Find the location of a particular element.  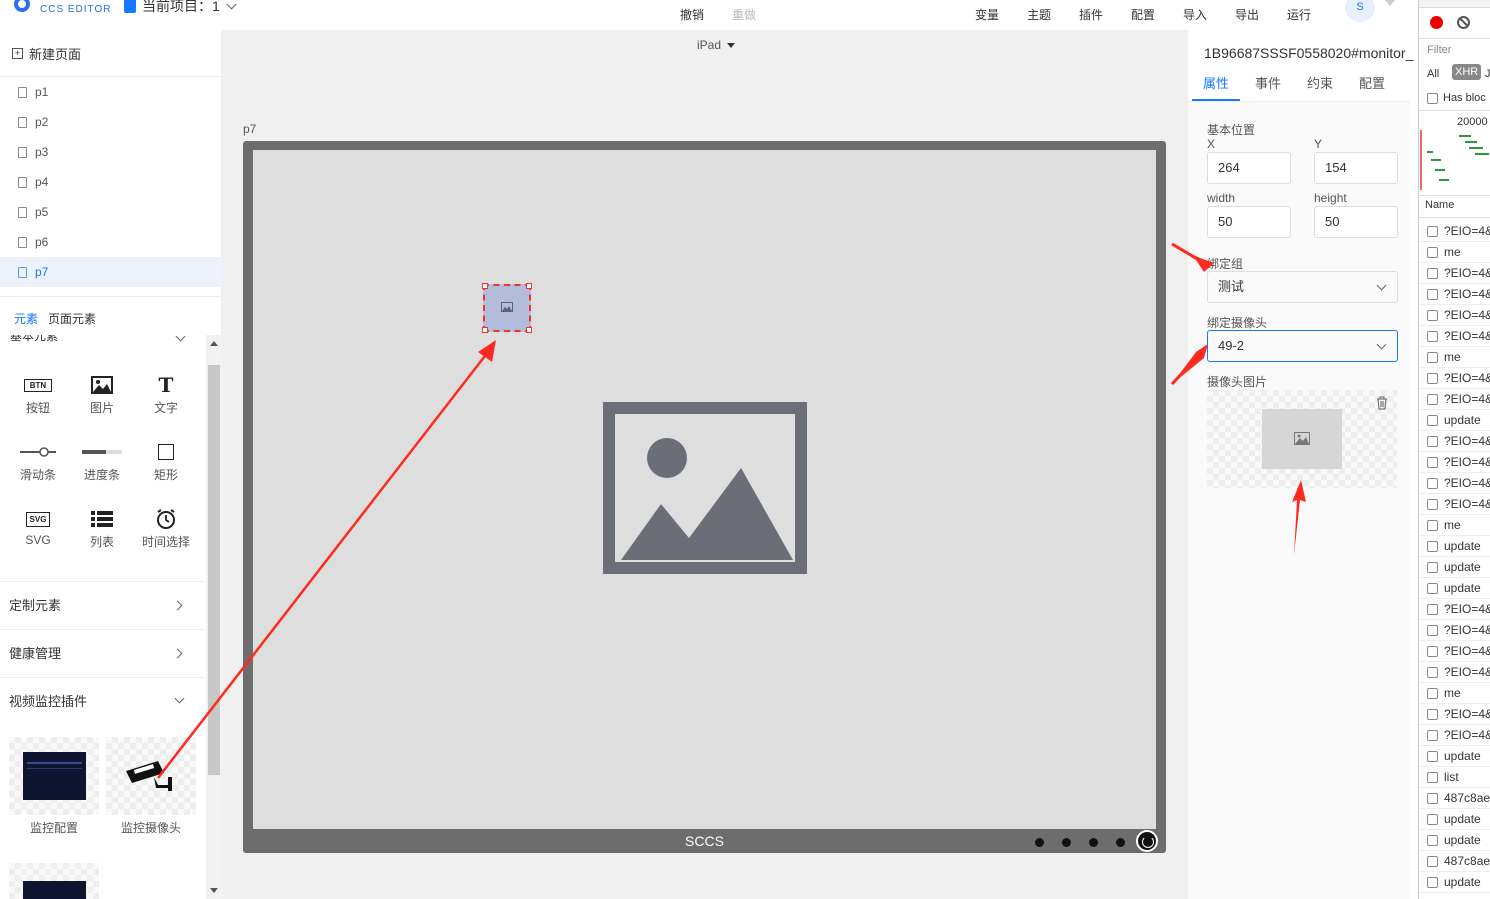

record-icon is located at coordinates (1436, 22).